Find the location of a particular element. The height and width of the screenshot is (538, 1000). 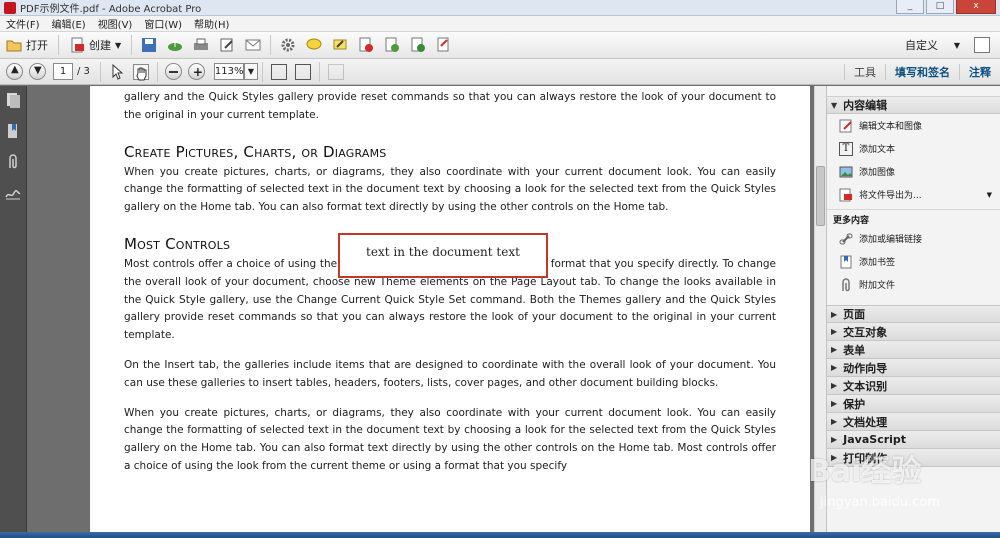

maximize-button: □ is located at coordinates (940, 7).